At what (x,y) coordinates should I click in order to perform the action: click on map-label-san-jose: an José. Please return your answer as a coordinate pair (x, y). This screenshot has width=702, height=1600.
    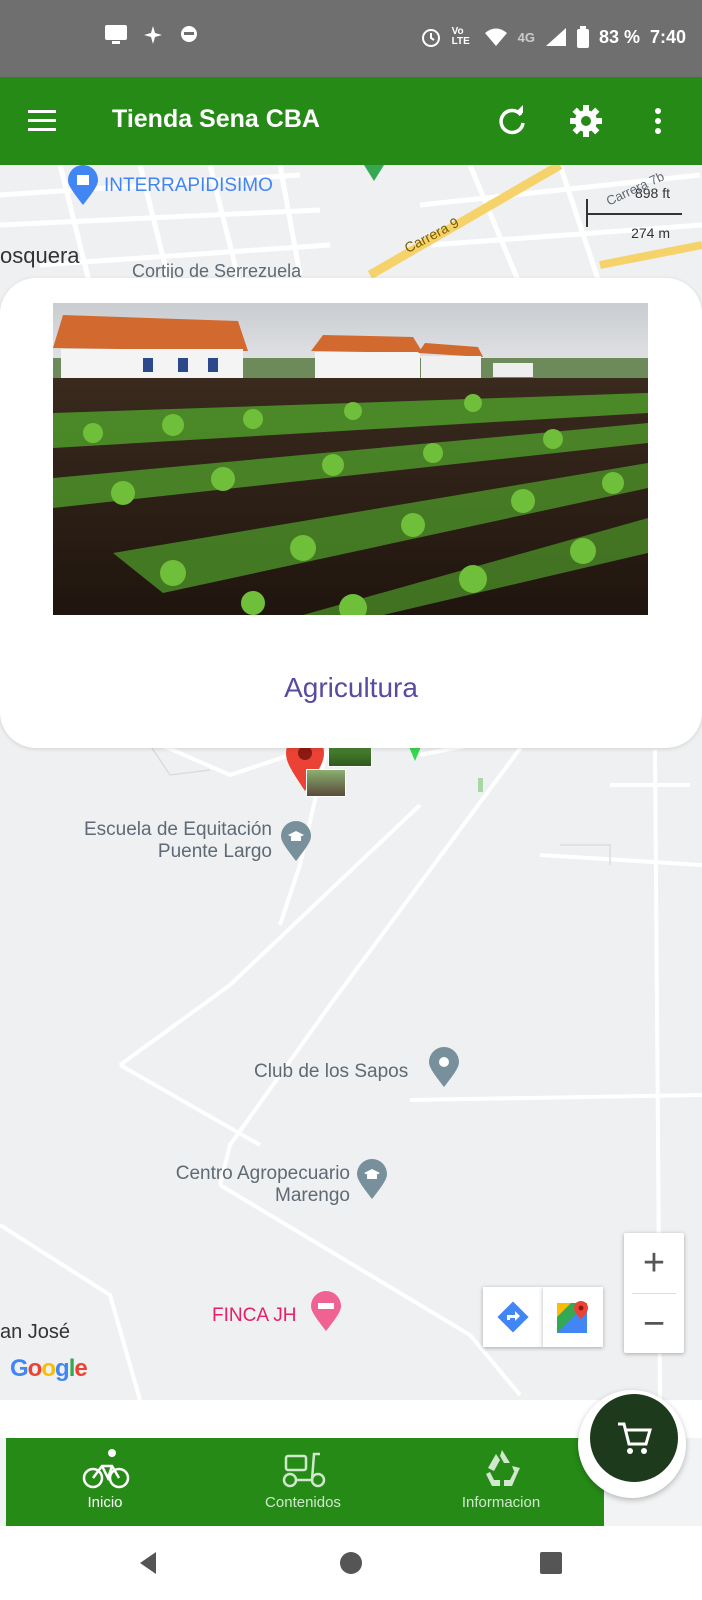
    Looking at the image, I should click on (35, 1332).